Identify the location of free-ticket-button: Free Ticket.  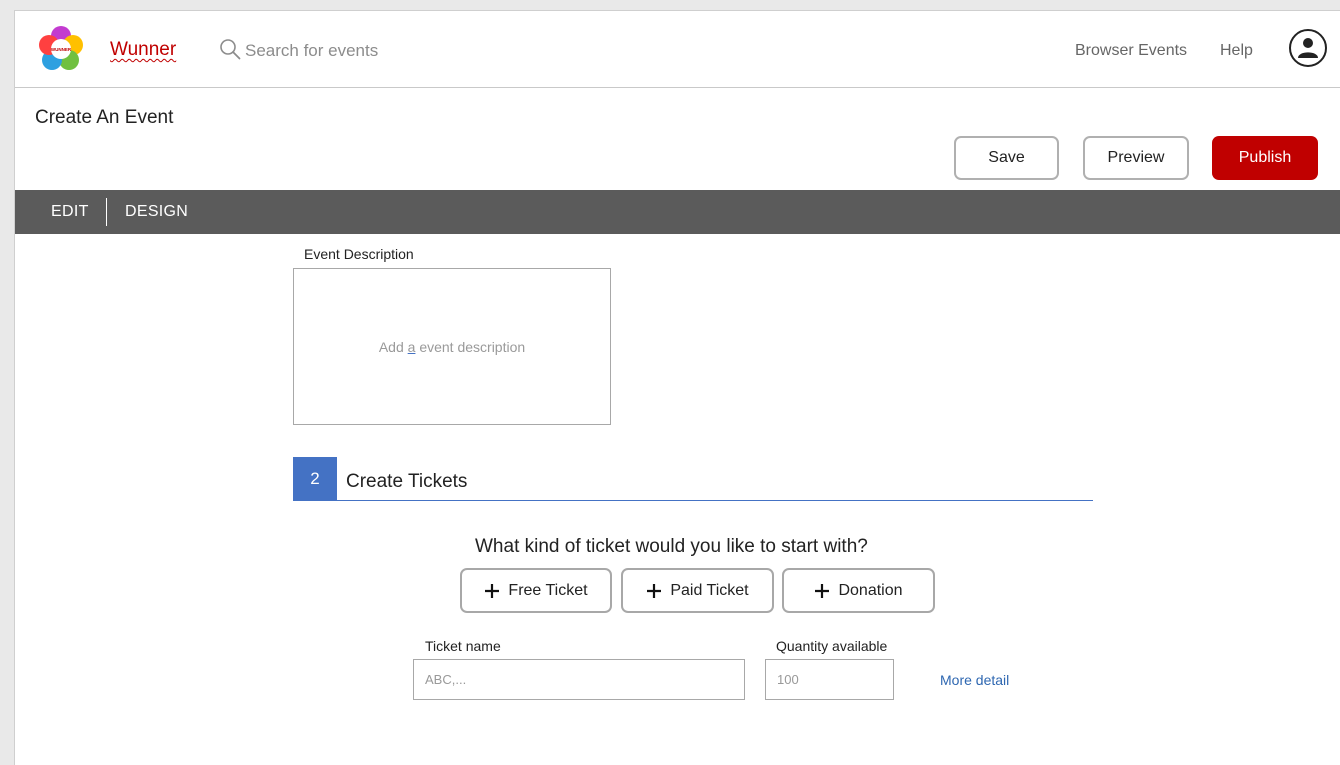
(536, 590).